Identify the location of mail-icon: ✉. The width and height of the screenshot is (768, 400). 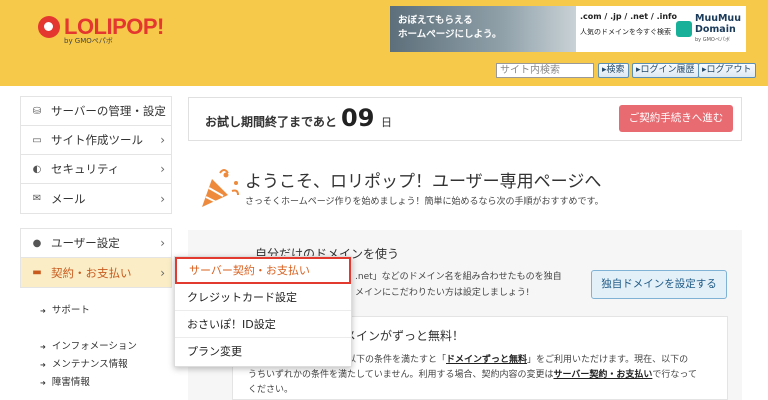
(37, 198).